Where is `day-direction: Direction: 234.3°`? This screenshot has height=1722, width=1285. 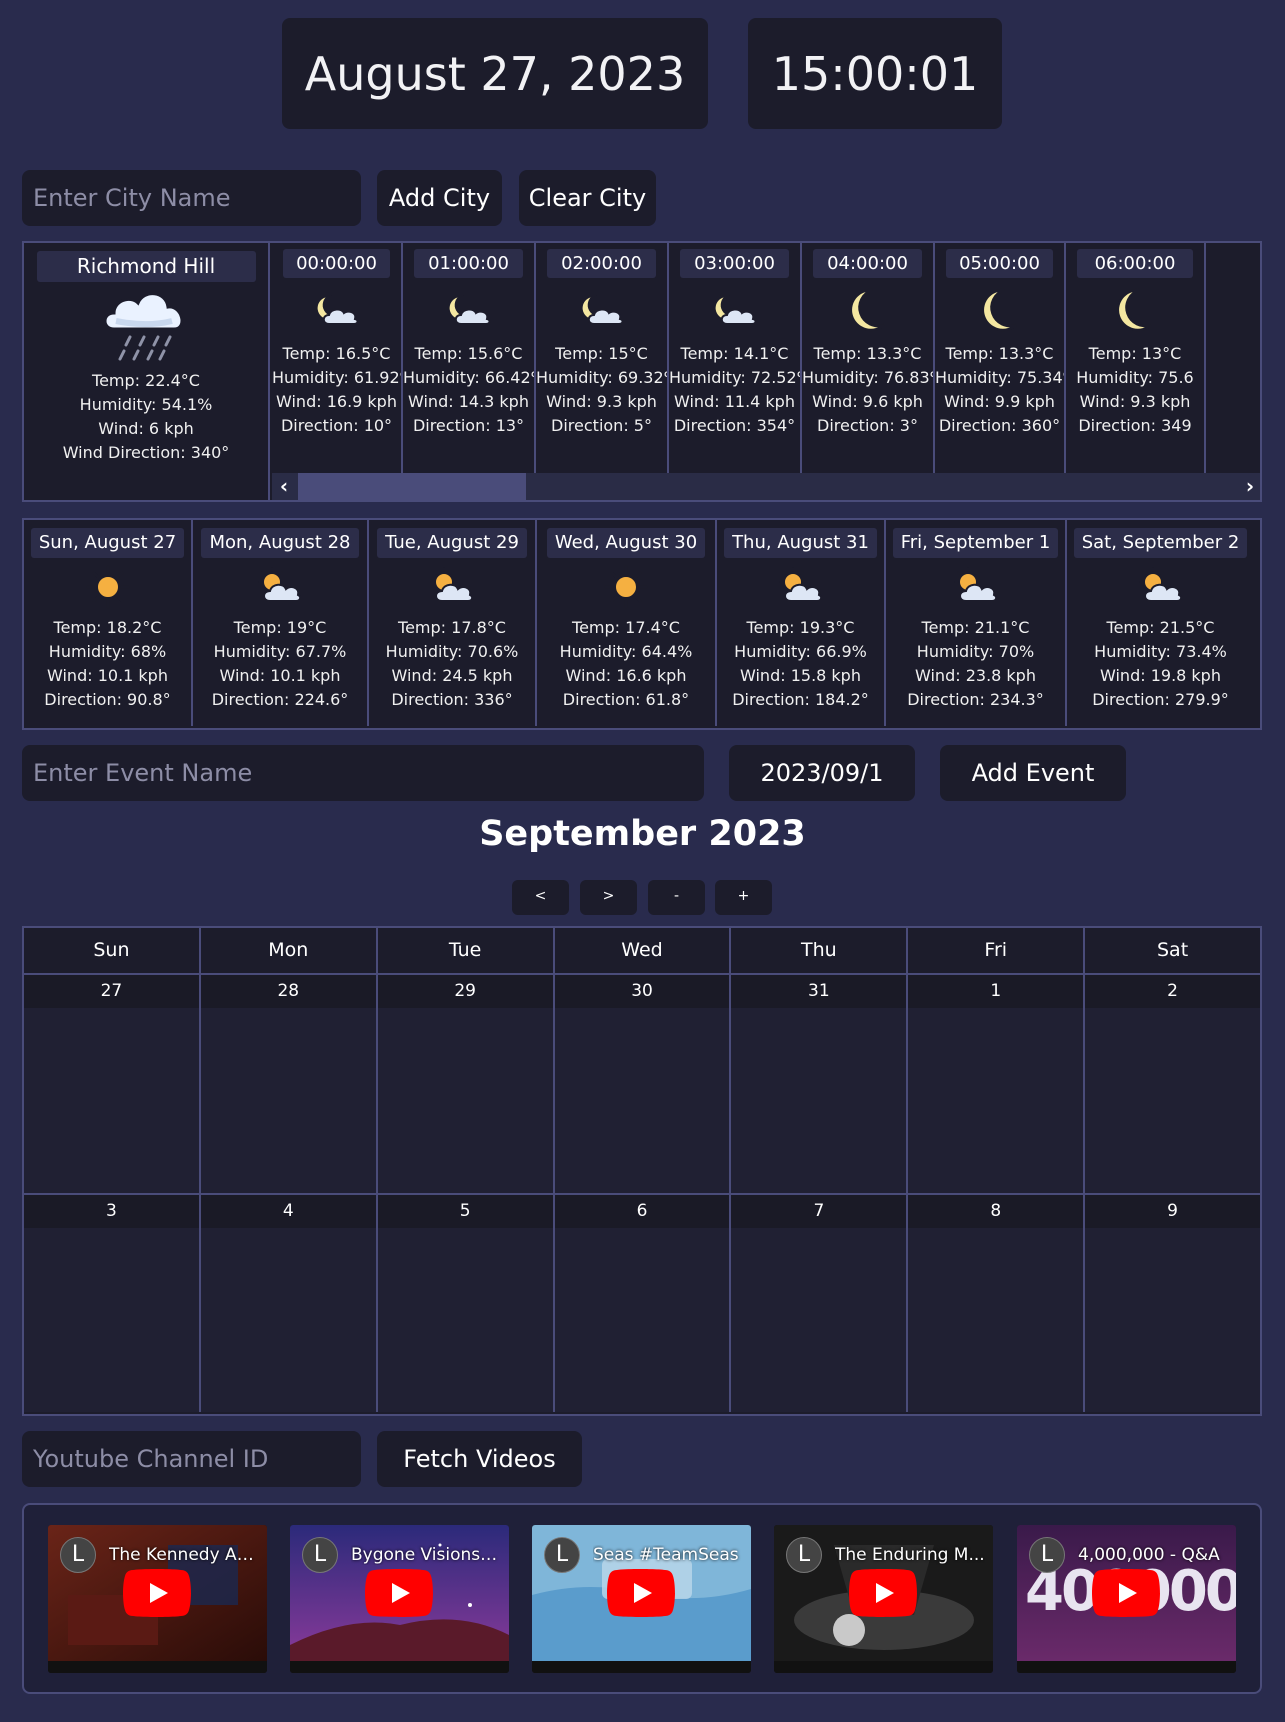
day-direction: Direction: 234.3° is located at coordinates (975, 699).